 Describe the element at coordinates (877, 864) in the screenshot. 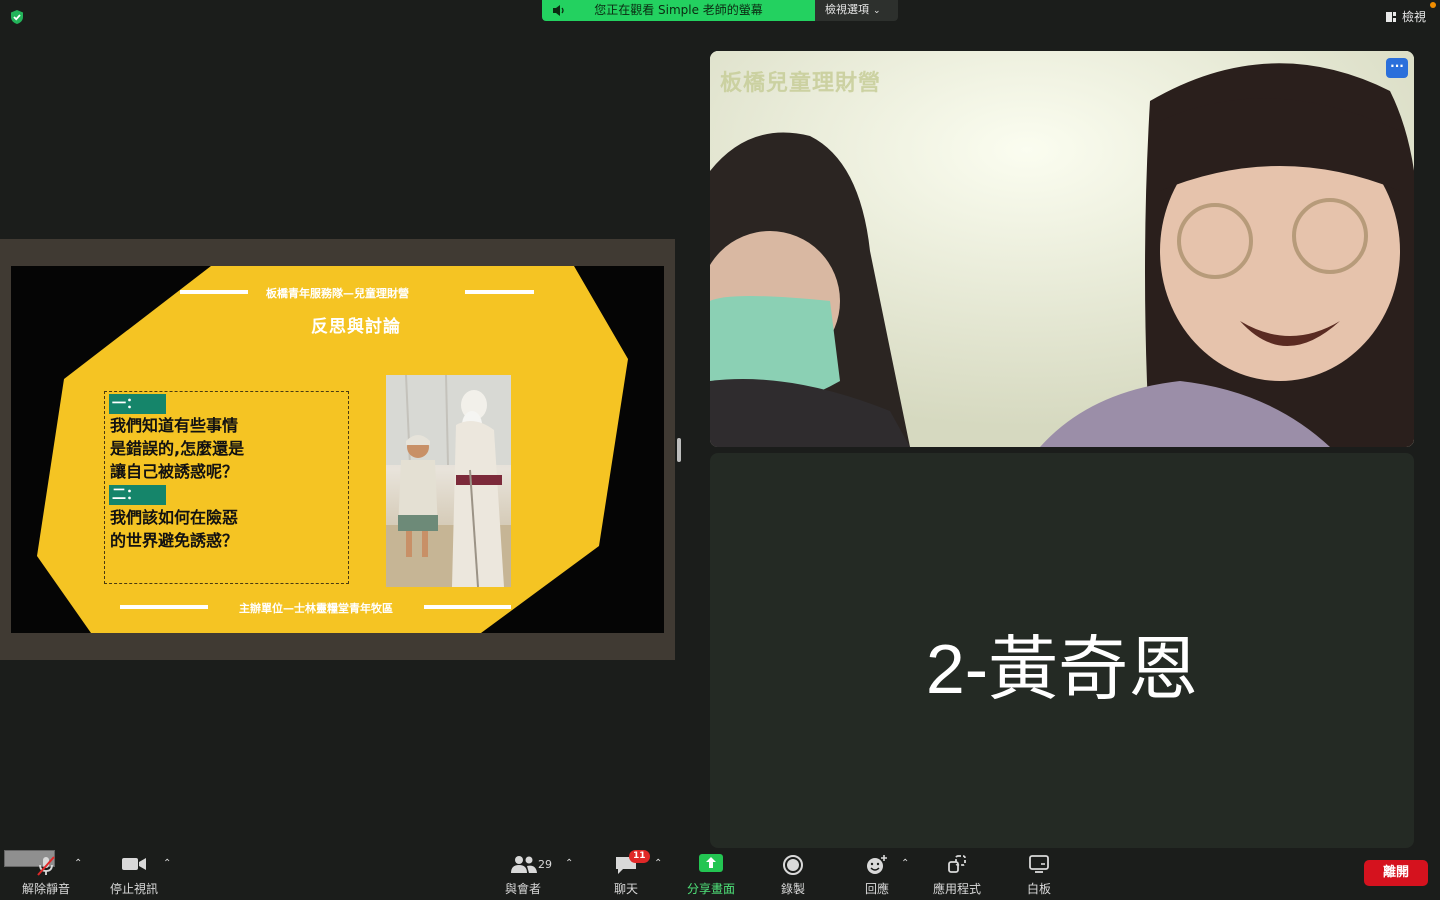

I see `smiley-plus-icon` at that location.